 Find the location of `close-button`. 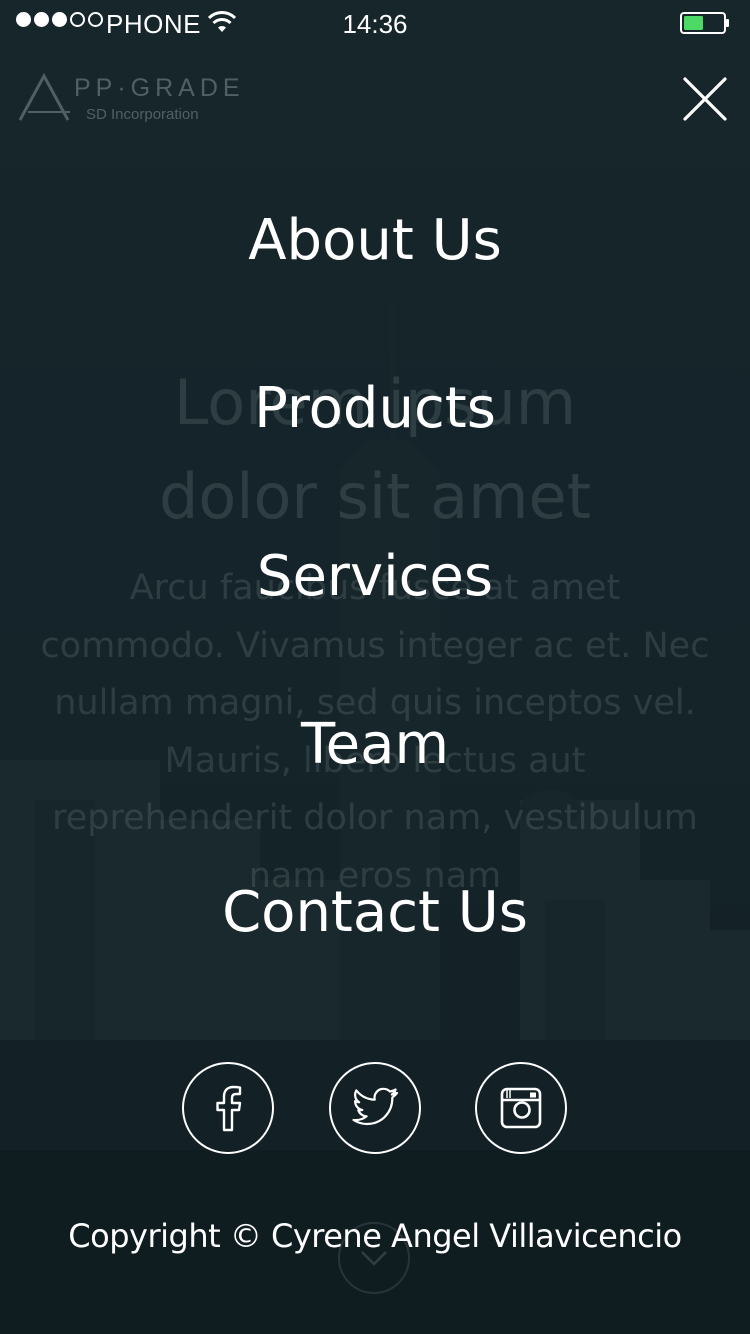

close-button is located at coordinates (705, 99).